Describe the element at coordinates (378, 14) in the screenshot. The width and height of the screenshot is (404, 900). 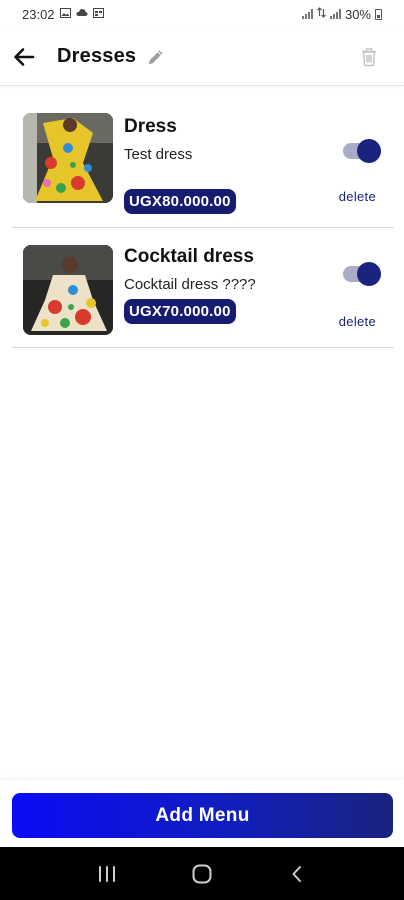
I see `battery-icon` at that location.